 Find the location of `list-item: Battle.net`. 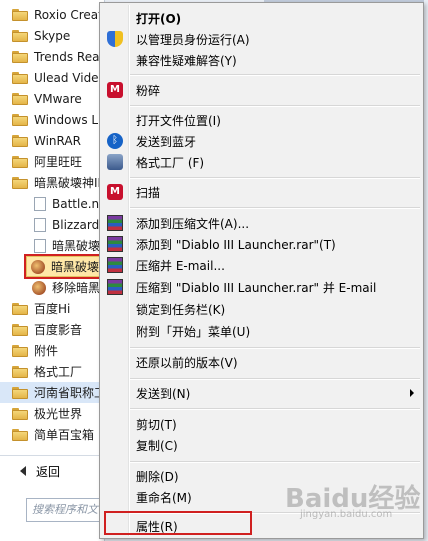

list-item: Battle.net is located at coordinates (52, 203).